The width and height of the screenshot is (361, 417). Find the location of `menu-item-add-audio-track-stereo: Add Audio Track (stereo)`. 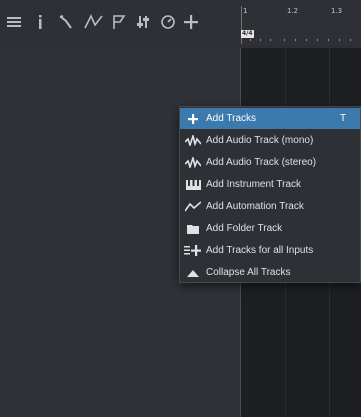

menu-item-add-audio-track-stereo: Add Audio Track (stereo) is located at coordinates (270, 162).